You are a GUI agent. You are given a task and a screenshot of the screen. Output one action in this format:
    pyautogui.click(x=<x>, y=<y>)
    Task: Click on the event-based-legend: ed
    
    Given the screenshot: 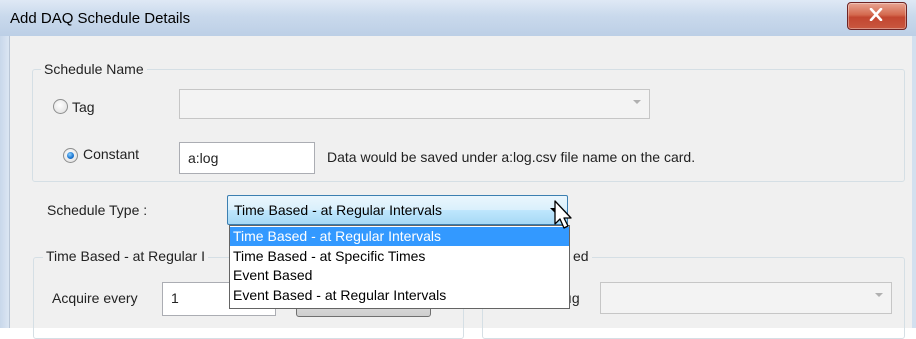 What is the action you would take?
    pyautogui.click(x=581, y=256)
    